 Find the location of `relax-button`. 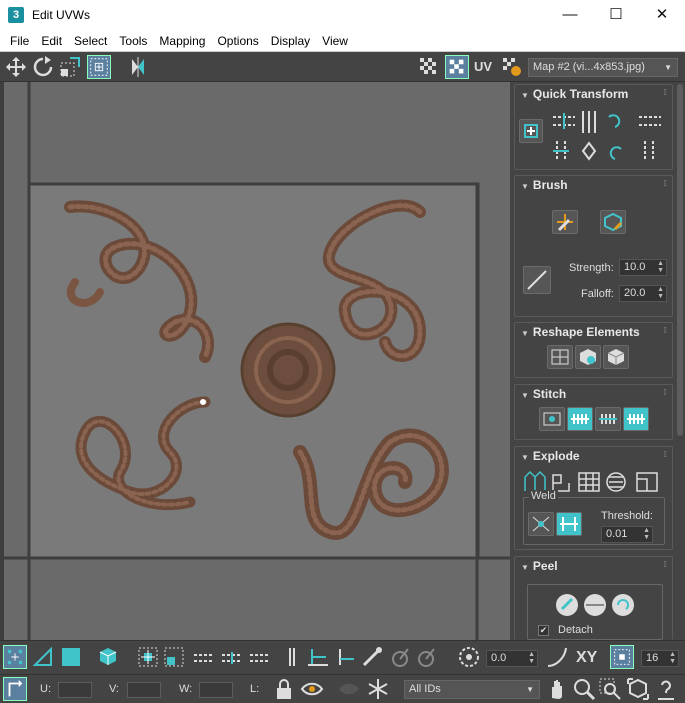

relax-button is located at coordinates (616, 357).